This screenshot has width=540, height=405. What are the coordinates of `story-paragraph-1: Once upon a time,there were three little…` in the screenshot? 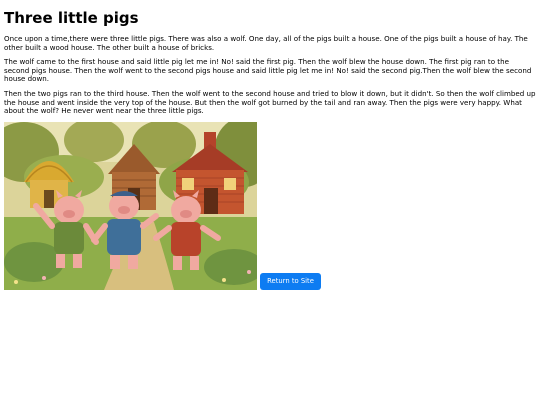 It's located at (266, 43).